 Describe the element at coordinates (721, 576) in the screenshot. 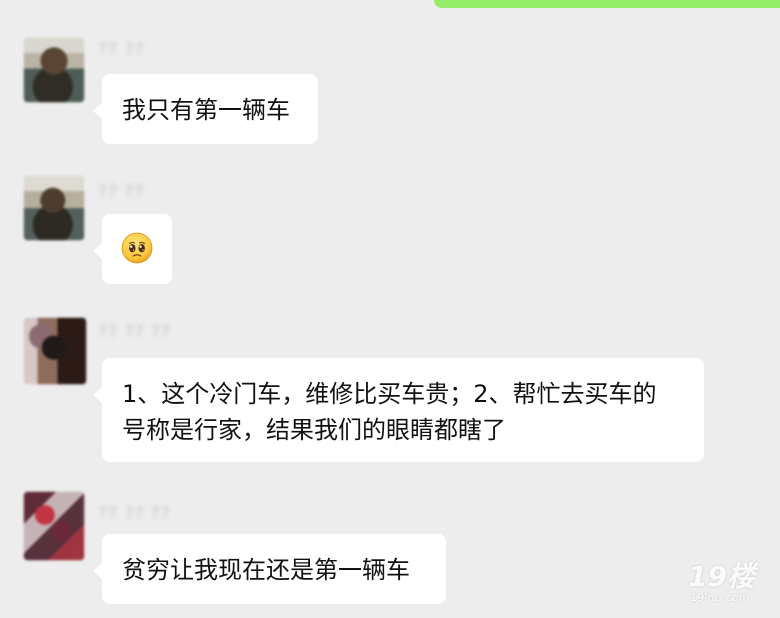

I see `watermark-logo-text: 19楼` at that location.